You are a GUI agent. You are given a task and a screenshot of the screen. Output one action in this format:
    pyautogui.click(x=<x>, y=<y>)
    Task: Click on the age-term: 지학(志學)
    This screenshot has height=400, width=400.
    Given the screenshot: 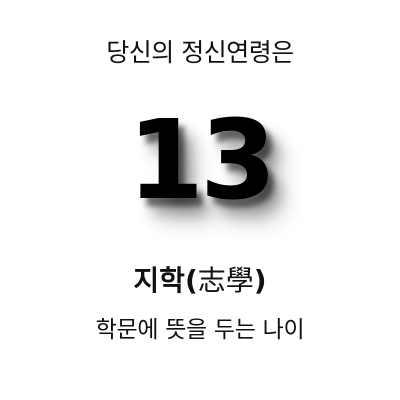 What is the action you would take?
    pyautogui.click(x=200, y=281)
    